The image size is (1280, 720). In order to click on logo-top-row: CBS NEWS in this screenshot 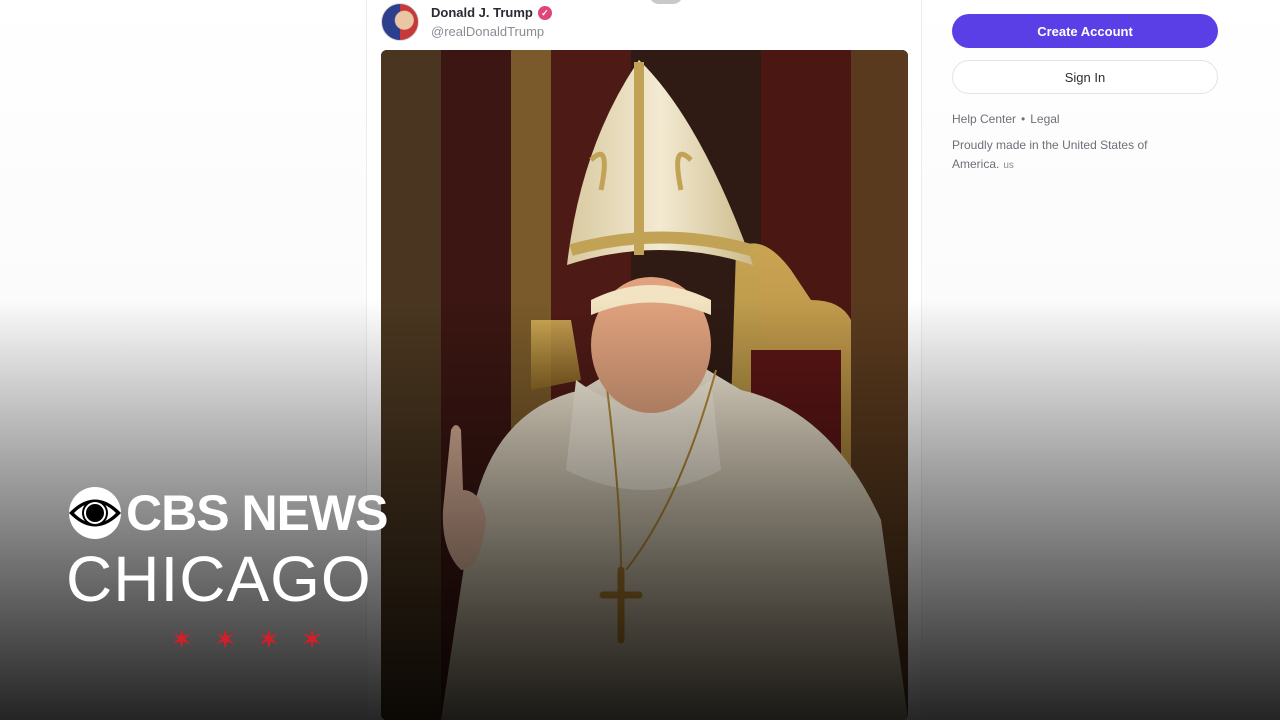, I will do `click(256, 513)`.